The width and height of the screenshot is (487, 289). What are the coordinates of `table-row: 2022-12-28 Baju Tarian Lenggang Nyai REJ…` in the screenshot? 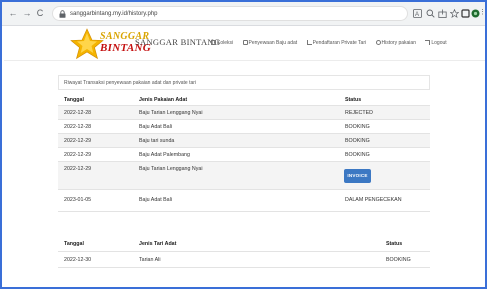 It's located at (244, 113).